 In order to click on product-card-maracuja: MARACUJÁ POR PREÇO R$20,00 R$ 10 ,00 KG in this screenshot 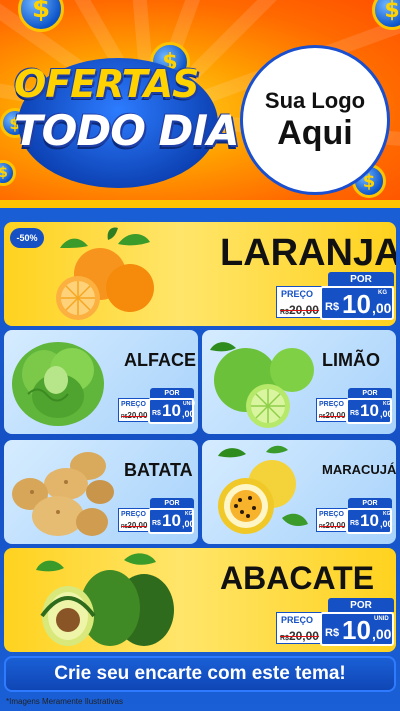, I will do `click(299, 492)`.